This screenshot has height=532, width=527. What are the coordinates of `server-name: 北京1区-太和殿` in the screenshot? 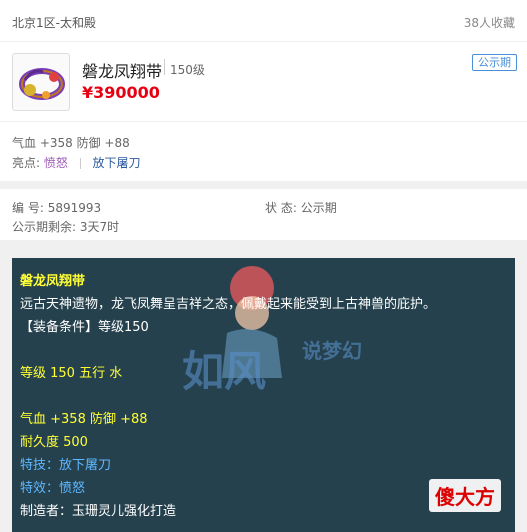 It's located at (54, 23).